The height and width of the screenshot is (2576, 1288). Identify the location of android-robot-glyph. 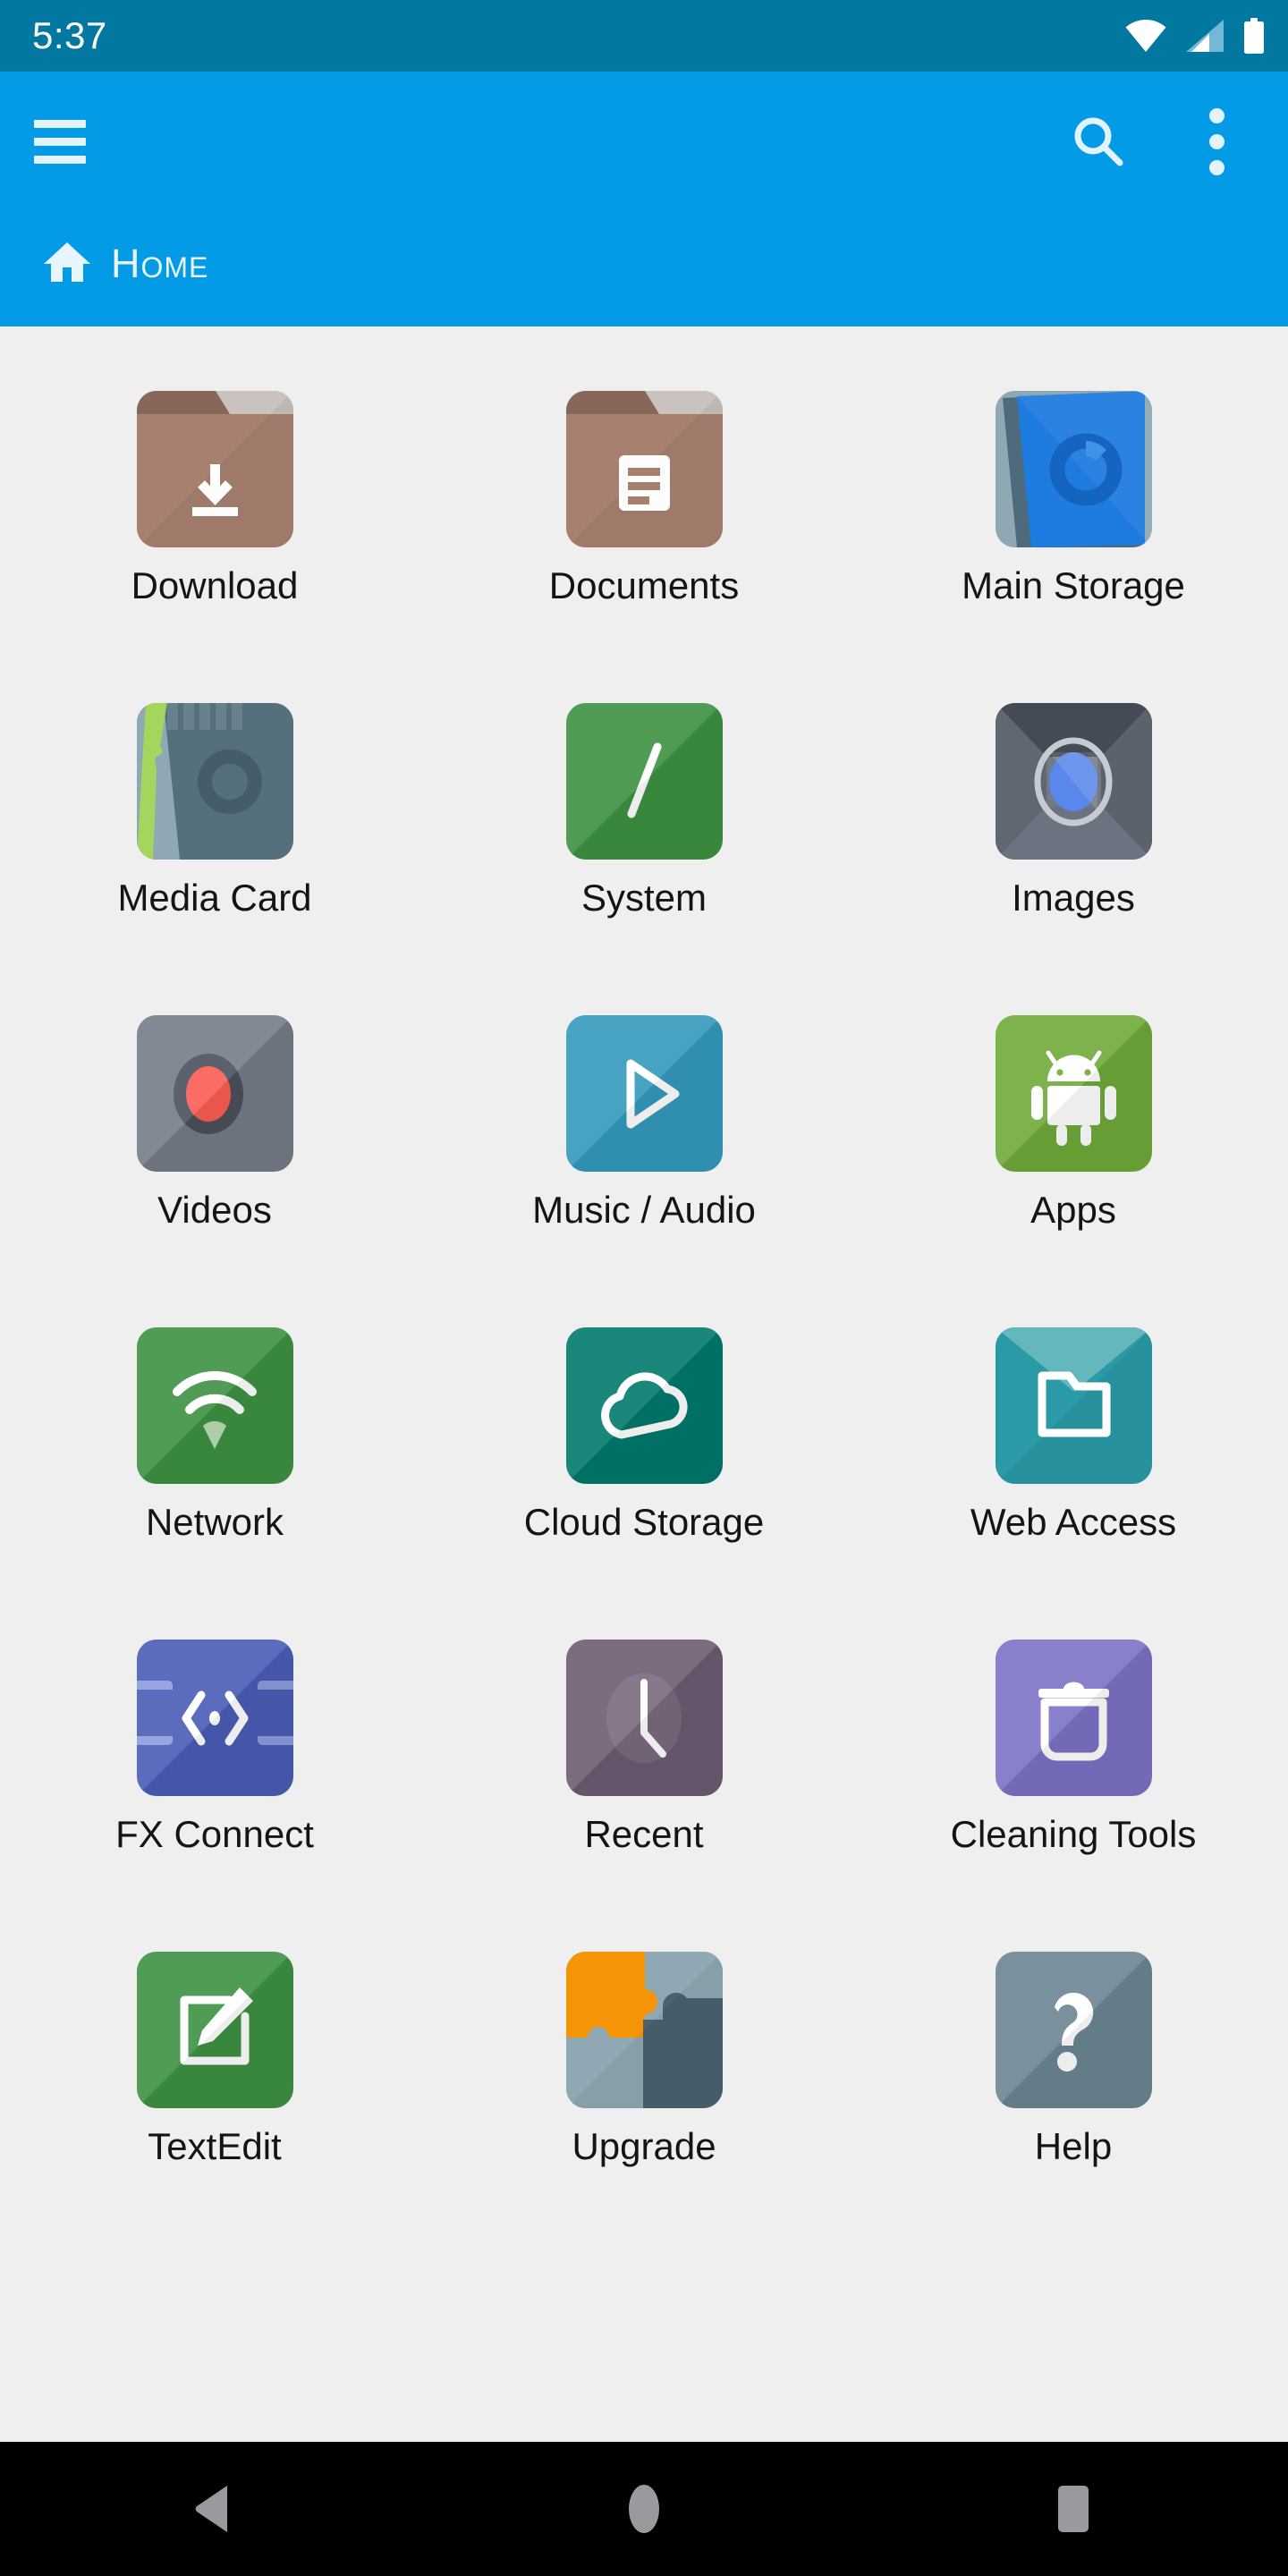
(1074, 1093).